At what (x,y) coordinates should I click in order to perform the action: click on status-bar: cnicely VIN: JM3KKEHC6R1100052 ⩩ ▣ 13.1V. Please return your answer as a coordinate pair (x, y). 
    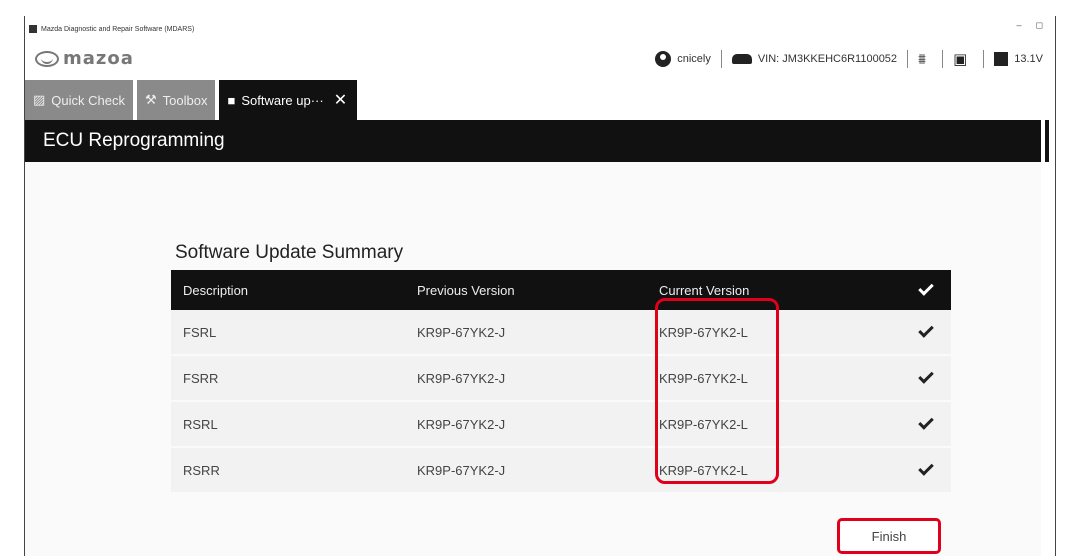
    Looking at the image, I should click on (849, 59).